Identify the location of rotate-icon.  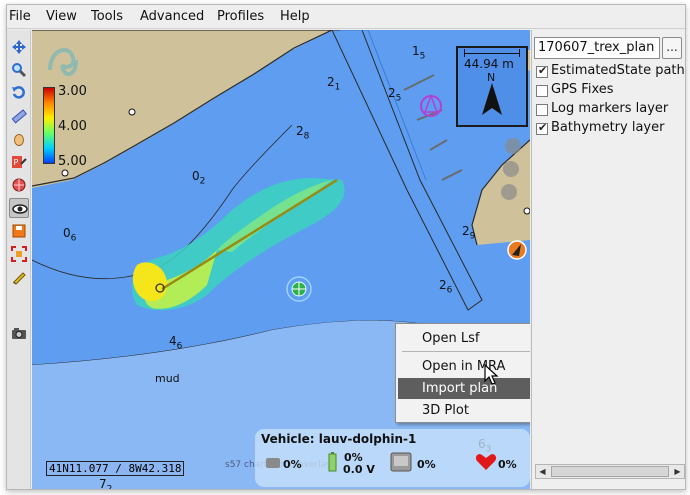
(19, 93).